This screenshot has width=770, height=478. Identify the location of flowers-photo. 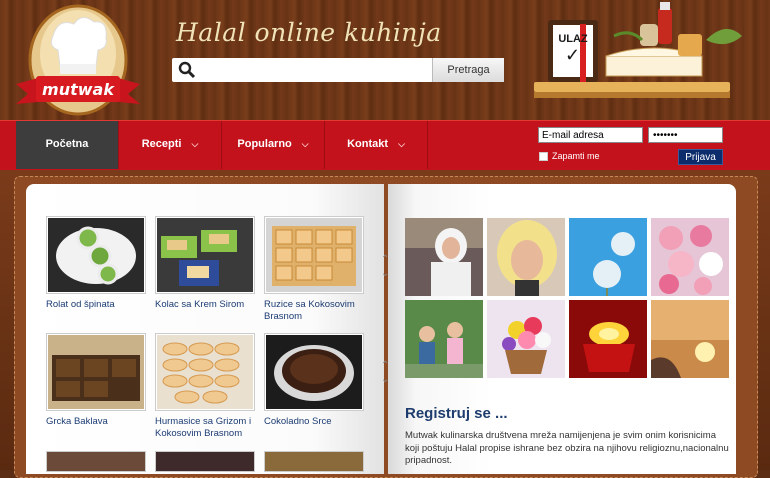
(690, 257).